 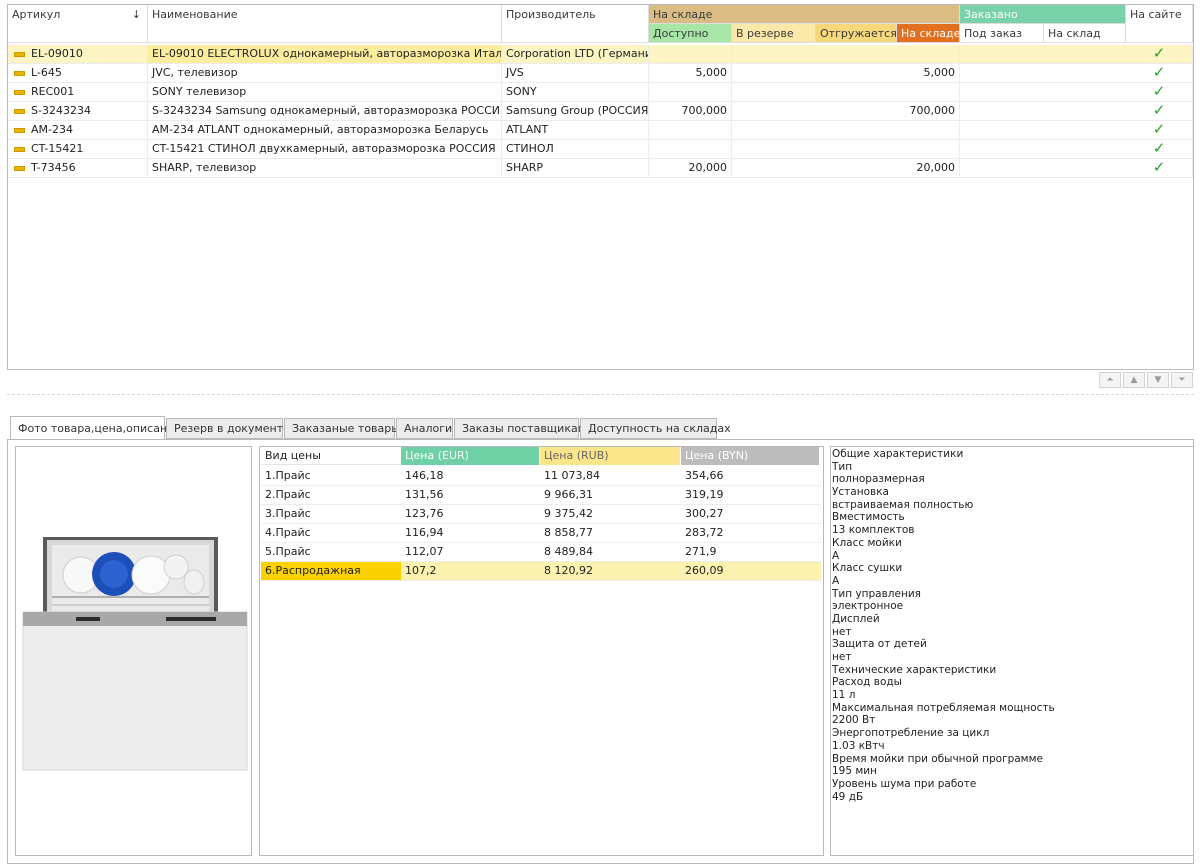 What do you see at coordinates (57, 148) in the screenshot?
I see `article-value: CT-15421` at bounding box center [57, 148].